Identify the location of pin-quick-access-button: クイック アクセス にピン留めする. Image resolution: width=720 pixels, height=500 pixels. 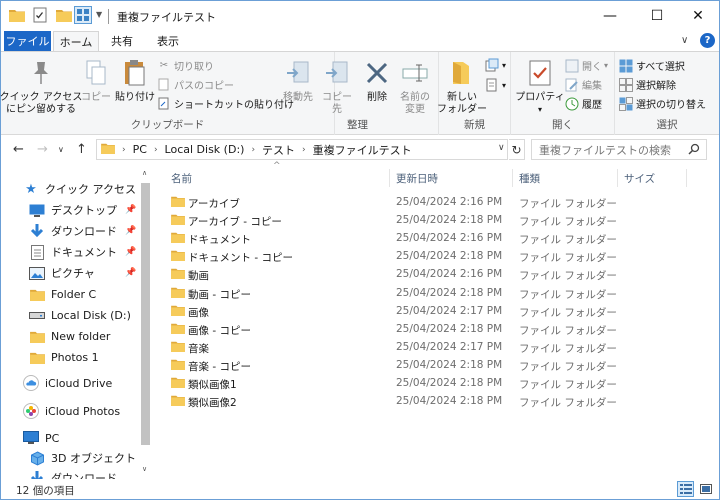
(41, 87).